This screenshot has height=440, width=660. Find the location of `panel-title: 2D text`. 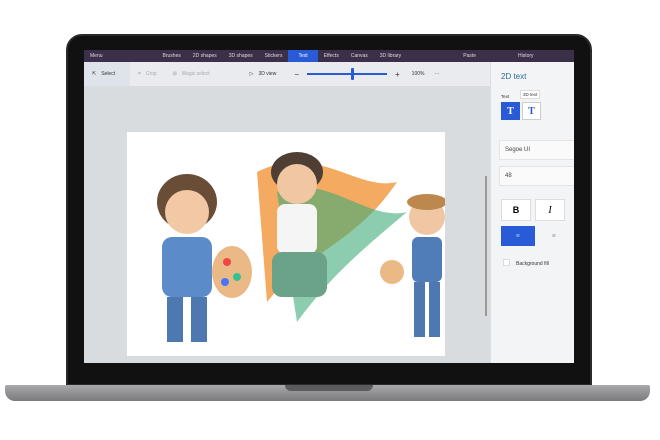

panel-title: 2D text is located at coordinates (514, 76).